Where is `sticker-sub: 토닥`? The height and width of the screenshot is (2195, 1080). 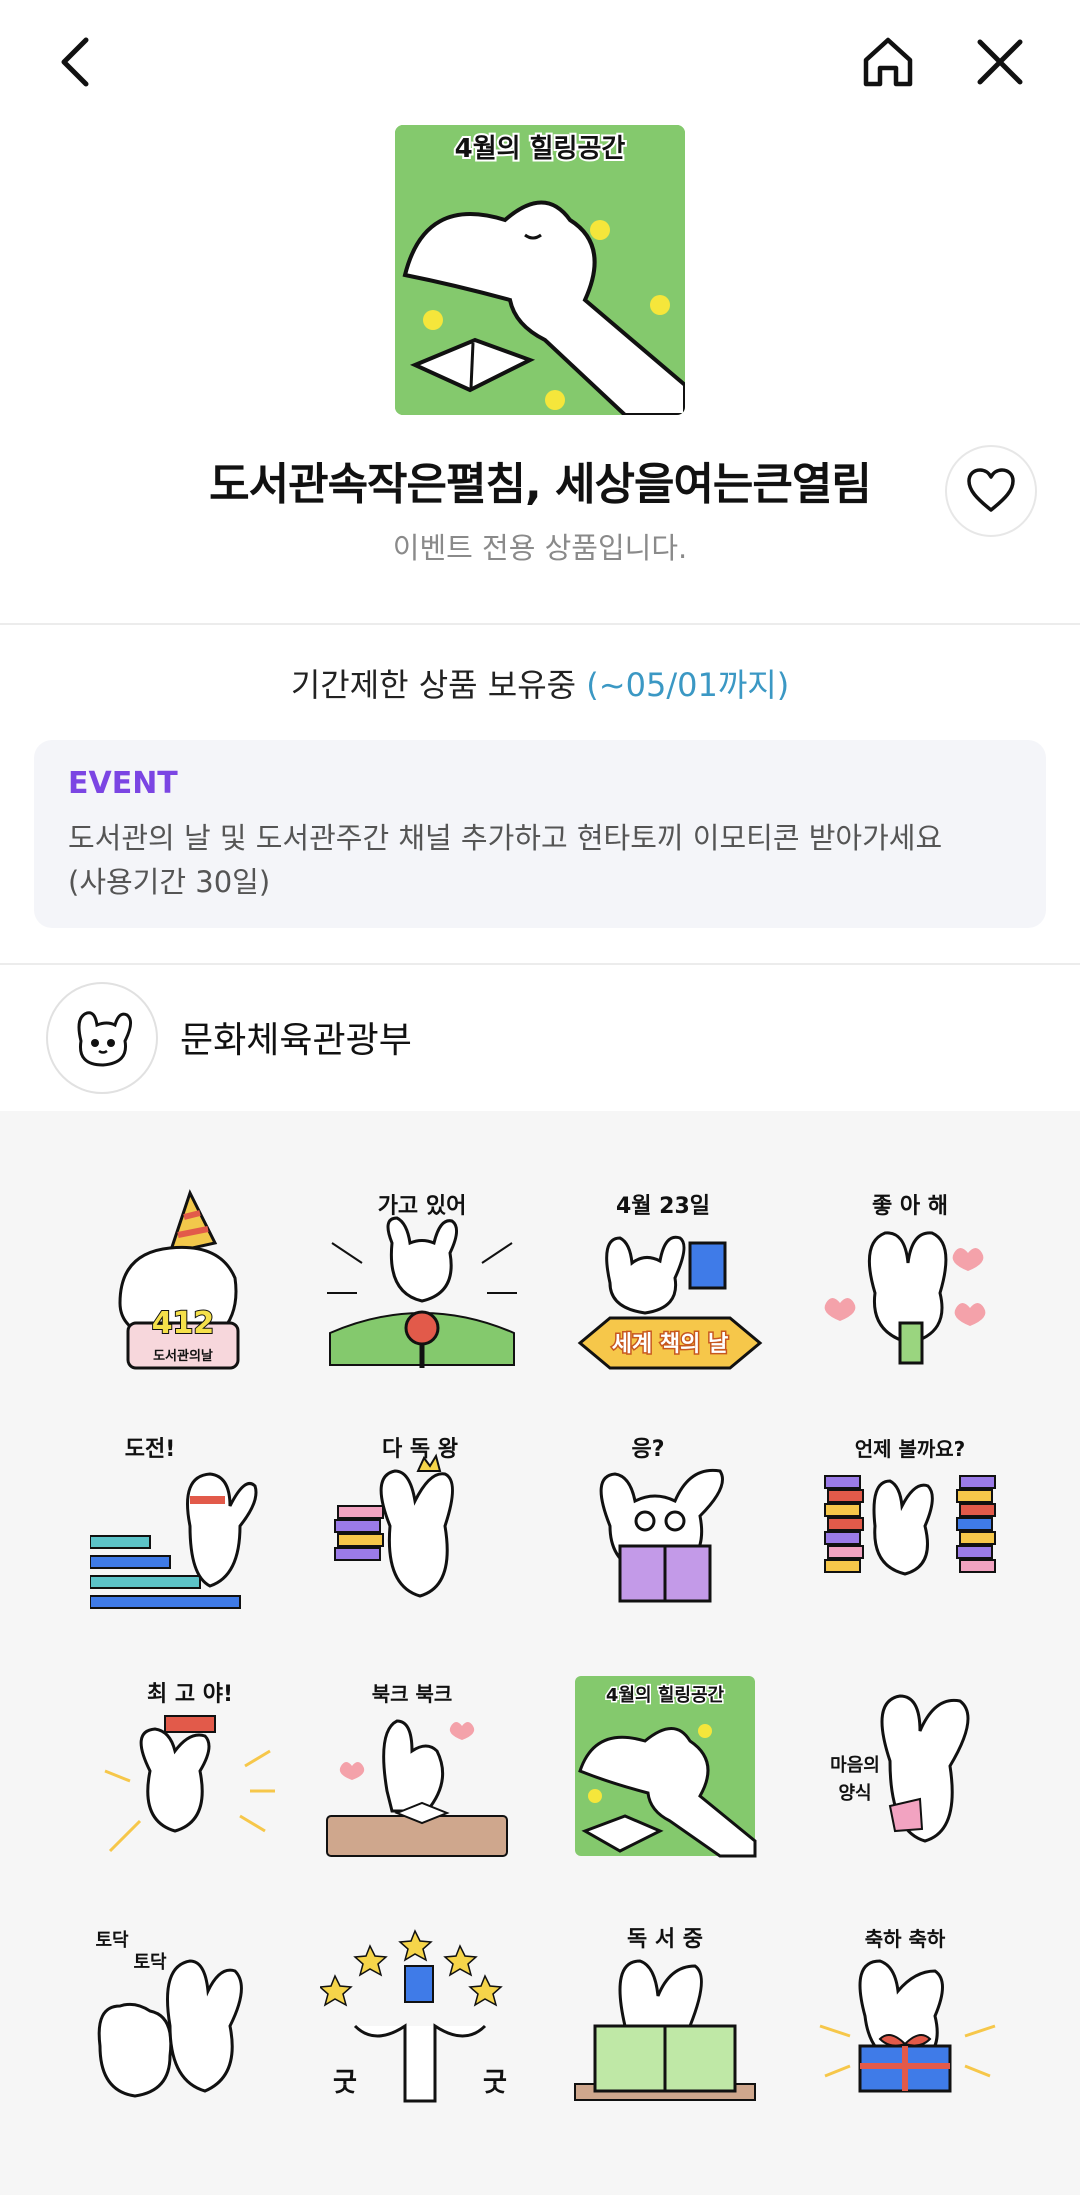
sticker-sub: 토닥 is located at coordinates (150, 1962).